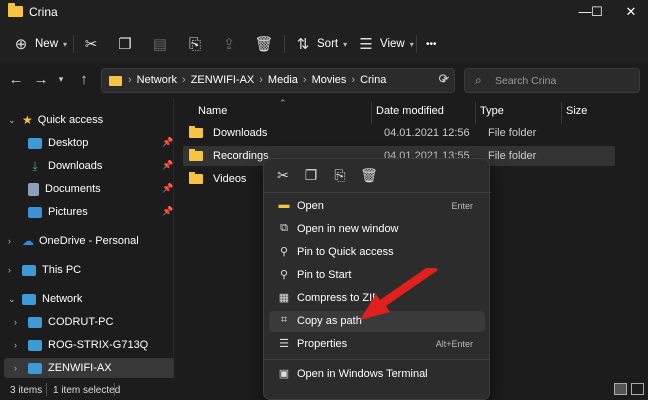 The width and height of the screenshot is (648, 400). Describe the element at coordinates (58, 212) in the screenshot. I see `sidebar-item-pictures: Pictures` at that location.